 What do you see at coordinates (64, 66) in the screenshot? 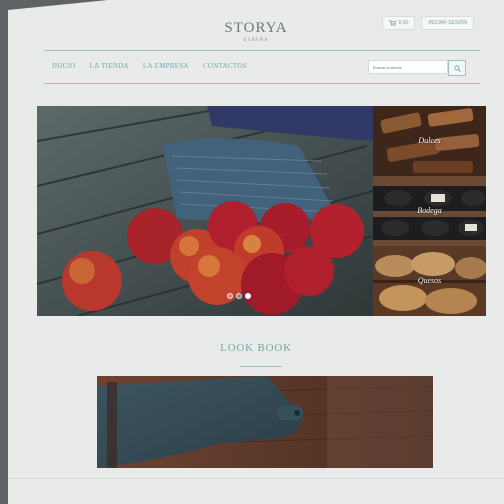
I see `nav-item-inicio: INICIO` at bounding box center [64, 66].